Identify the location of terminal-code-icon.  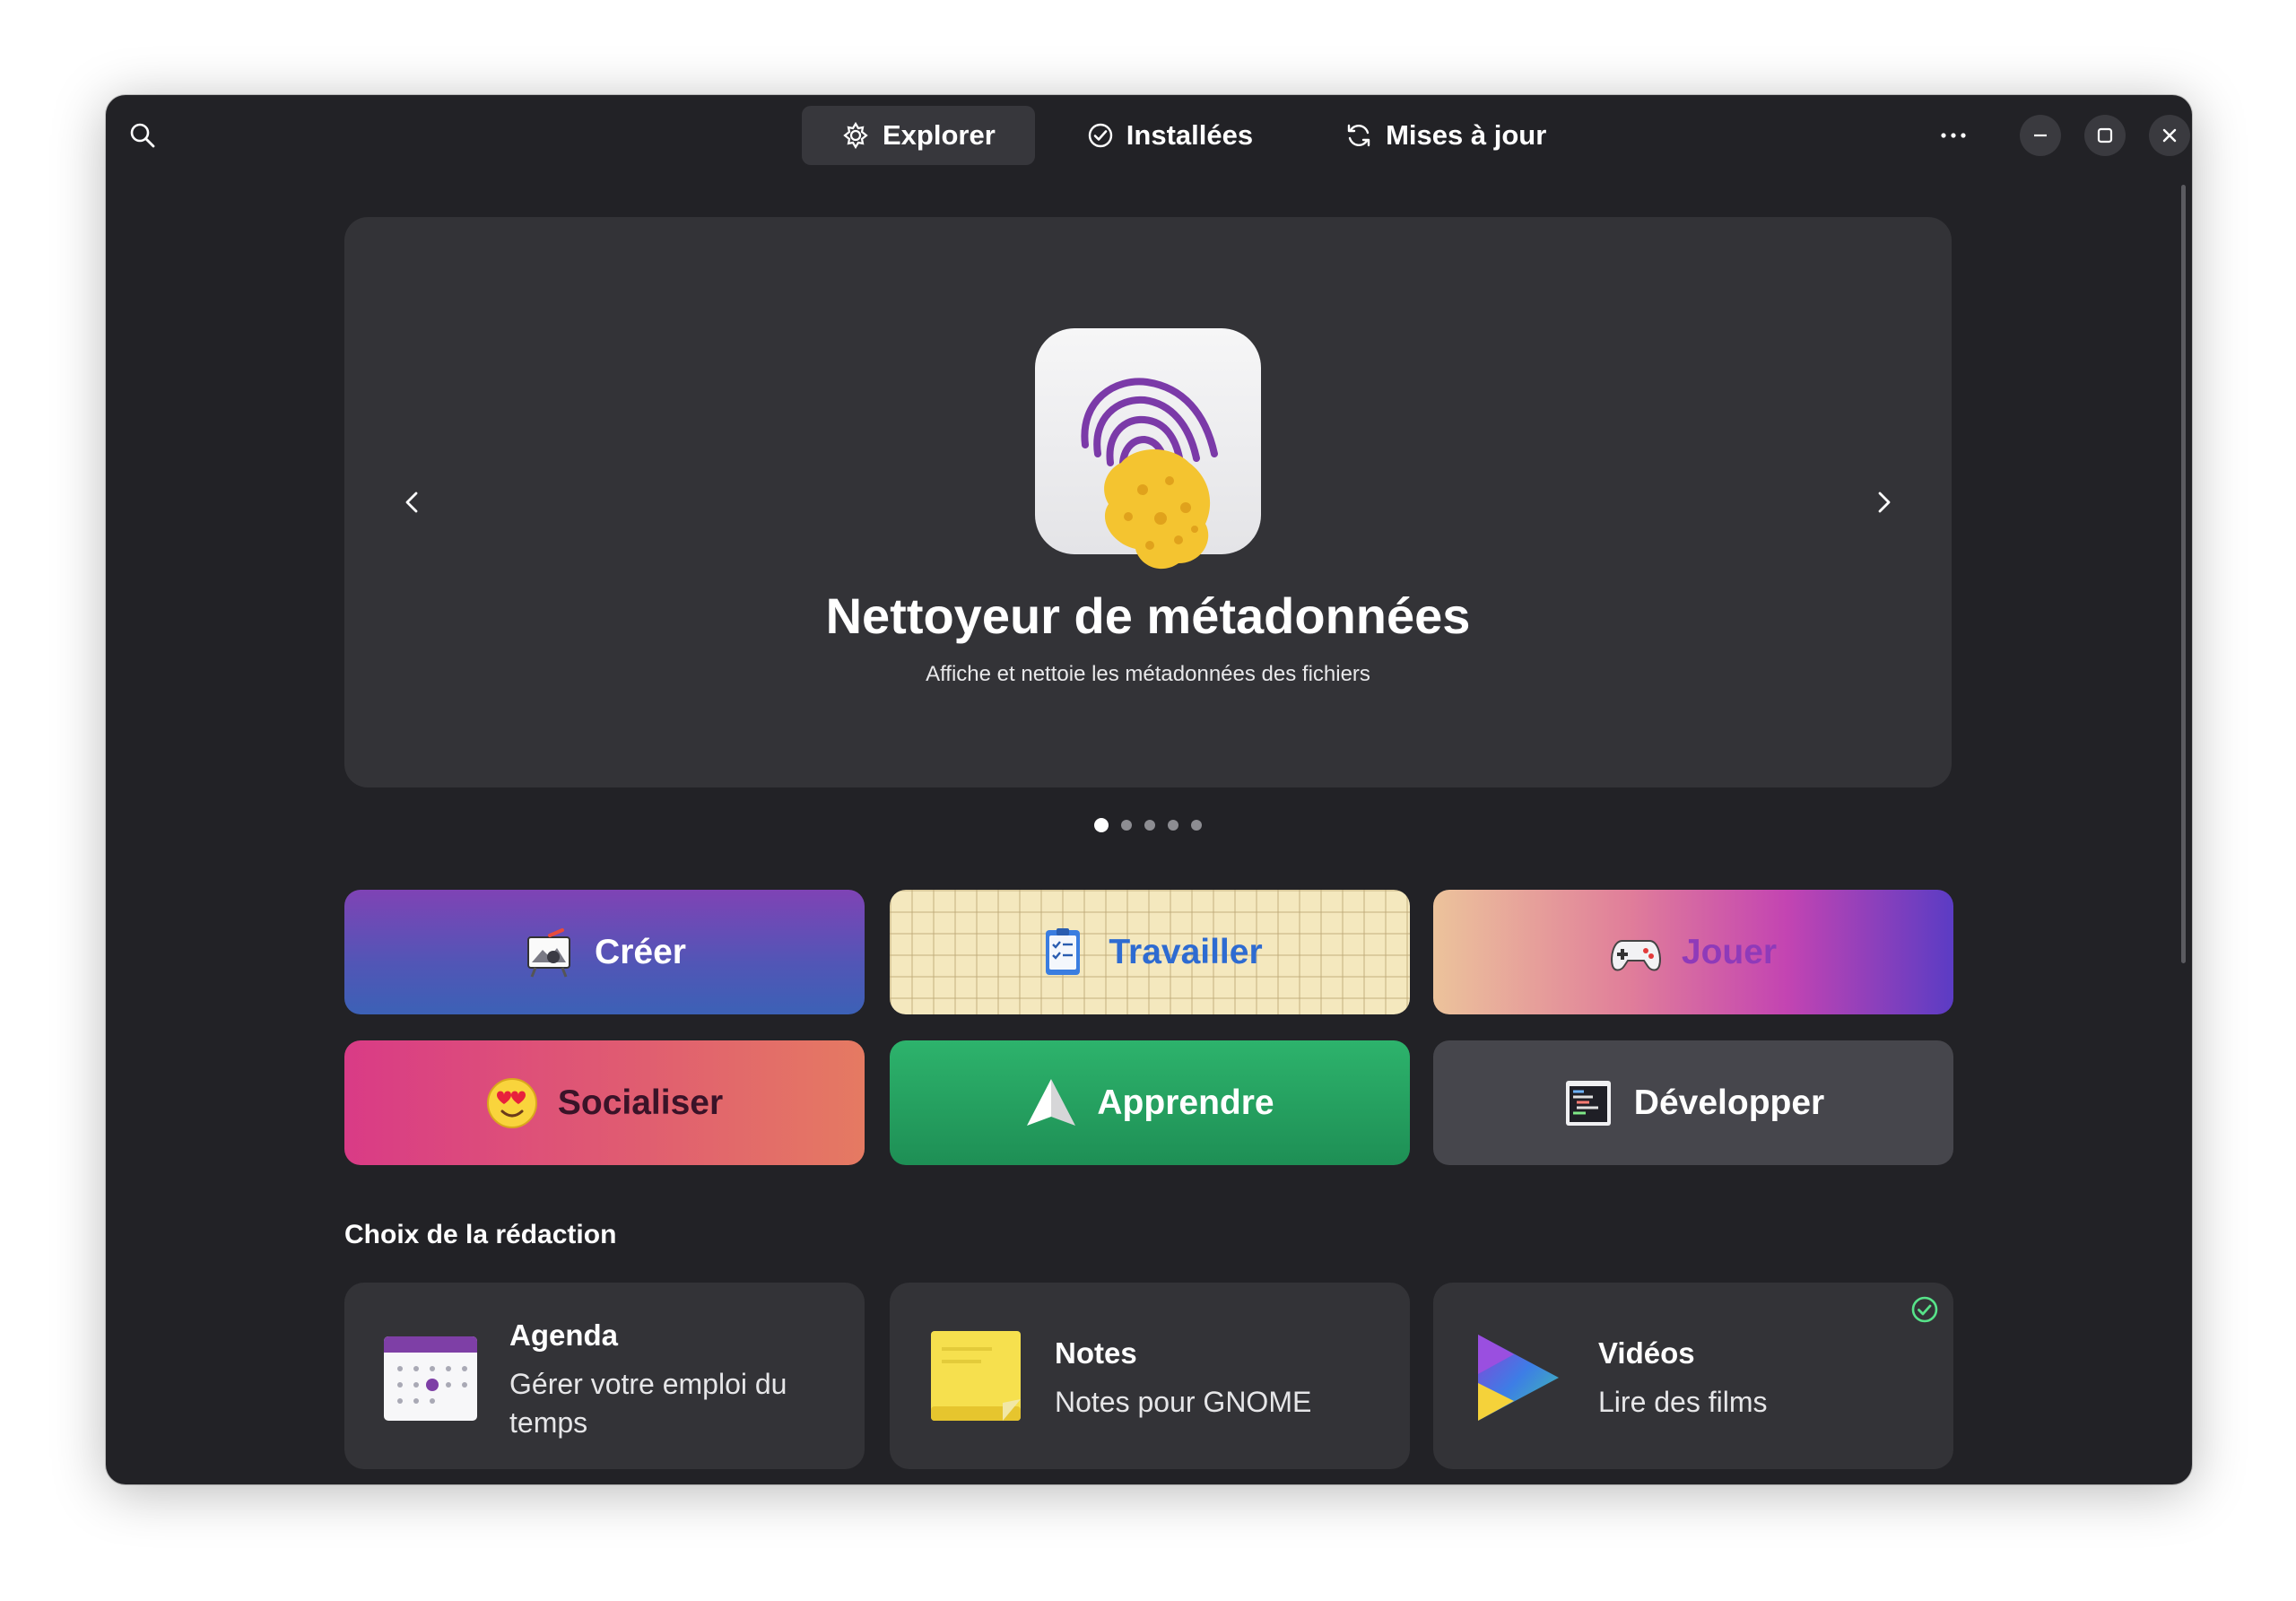
(1588, 1103).